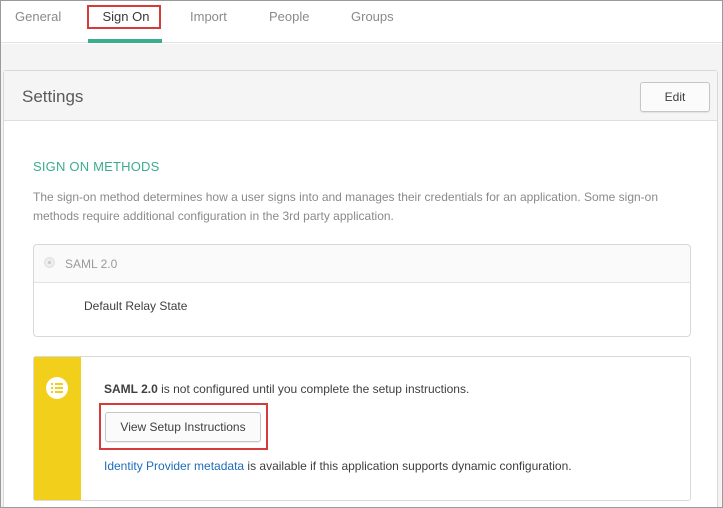  What do you see at coordinates (131, 389) in the screenshot?
I see `notice-method-name: SAML 2.0` at bounding box center [131, 389].